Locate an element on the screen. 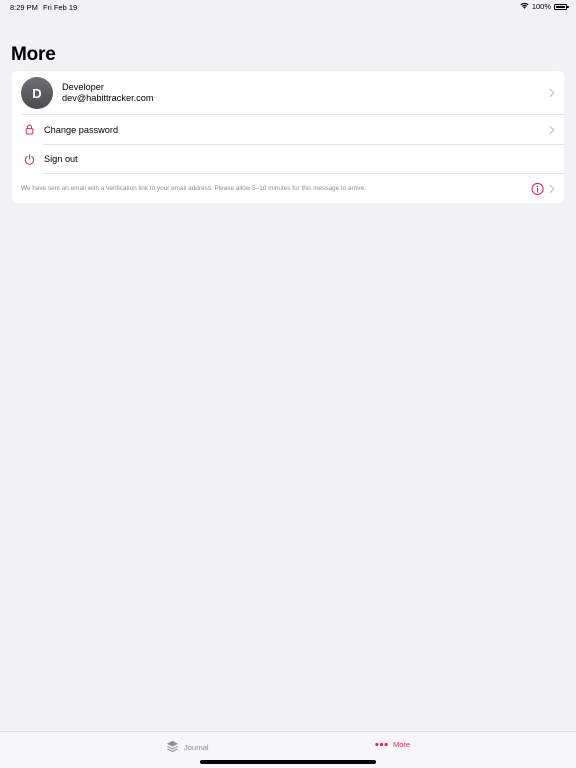  change-password-label: Change password is located at coordinates (81, 129).